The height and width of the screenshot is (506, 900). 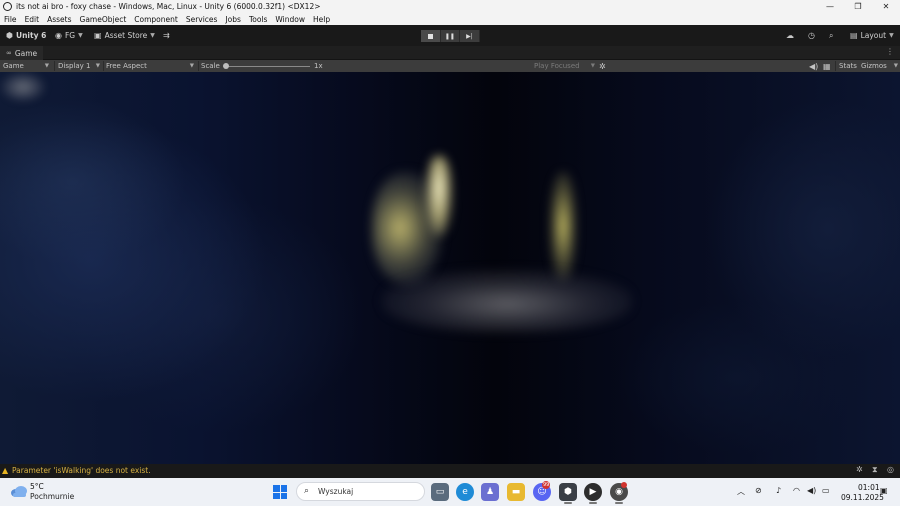 I want to click on unity-version-button: ⬢ Unity 6, so click(x=26, y=35).